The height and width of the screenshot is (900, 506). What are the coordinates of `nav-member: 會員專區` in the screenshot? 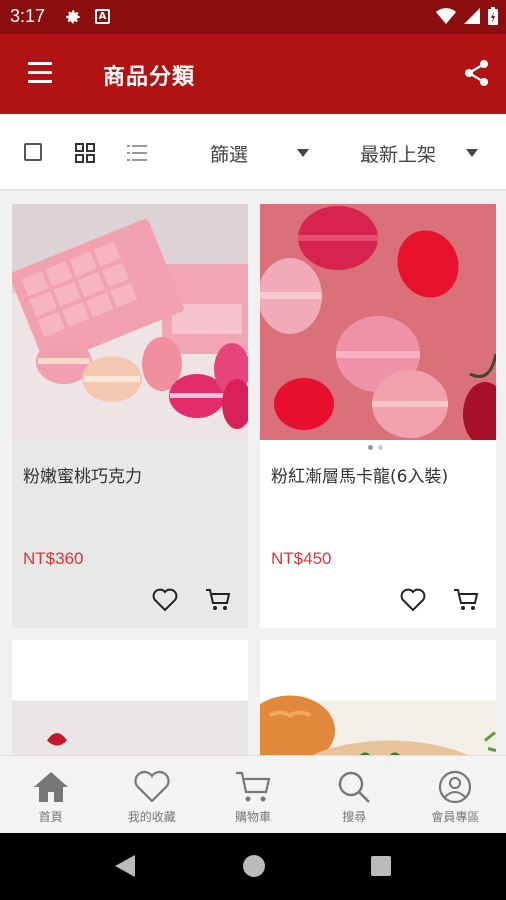 It's located at (455, 794).